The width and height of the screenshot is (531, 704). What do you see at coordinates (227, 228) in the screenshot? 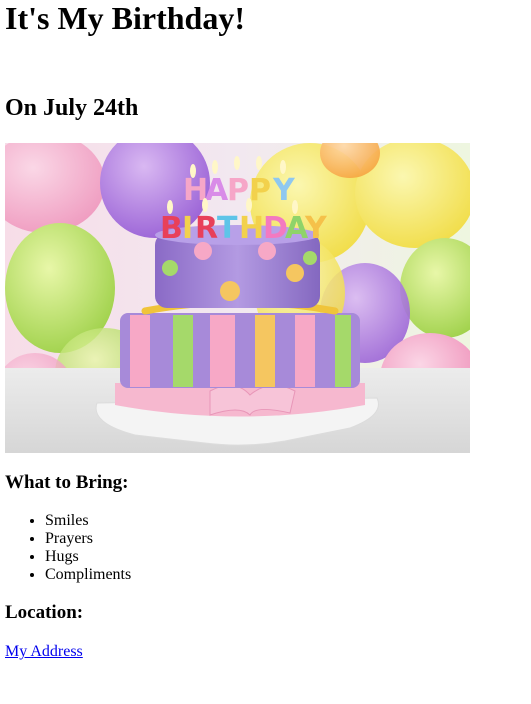
I see `svg-text: T` at bounding box center [227, 228].